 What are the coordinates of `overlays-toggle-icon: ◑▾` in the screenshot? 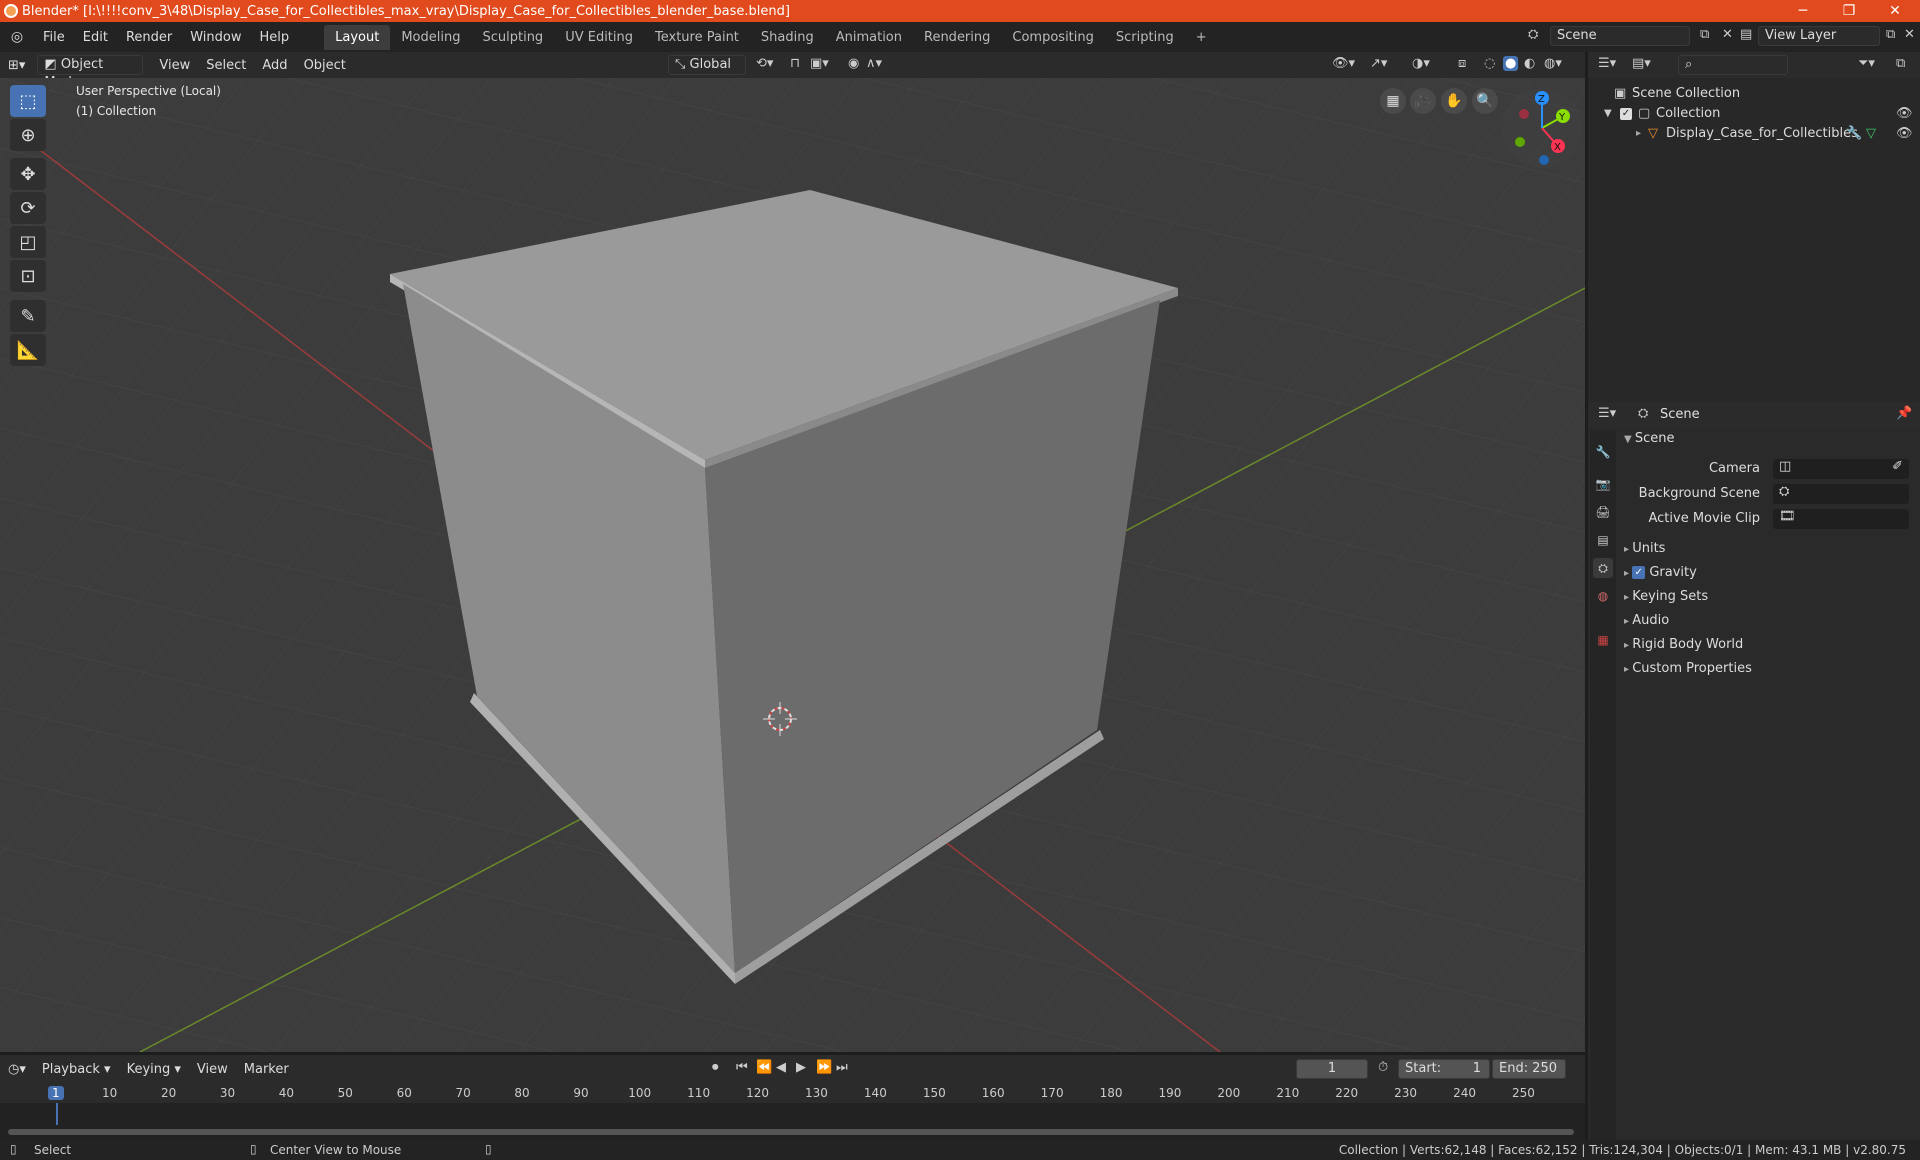 It's located at (1421, 63).